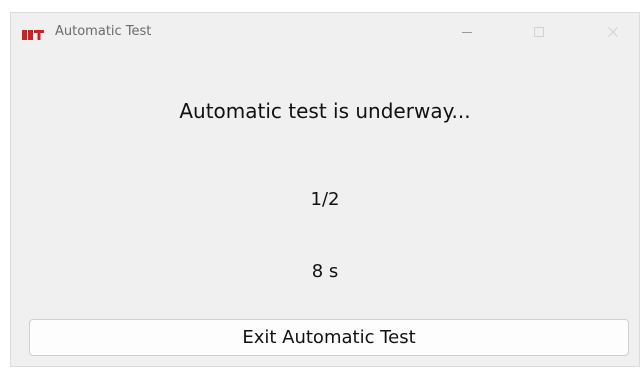 The height and width of the screenshot is (371, 641). I want to click on app-logo-icon, so click(33, 33).